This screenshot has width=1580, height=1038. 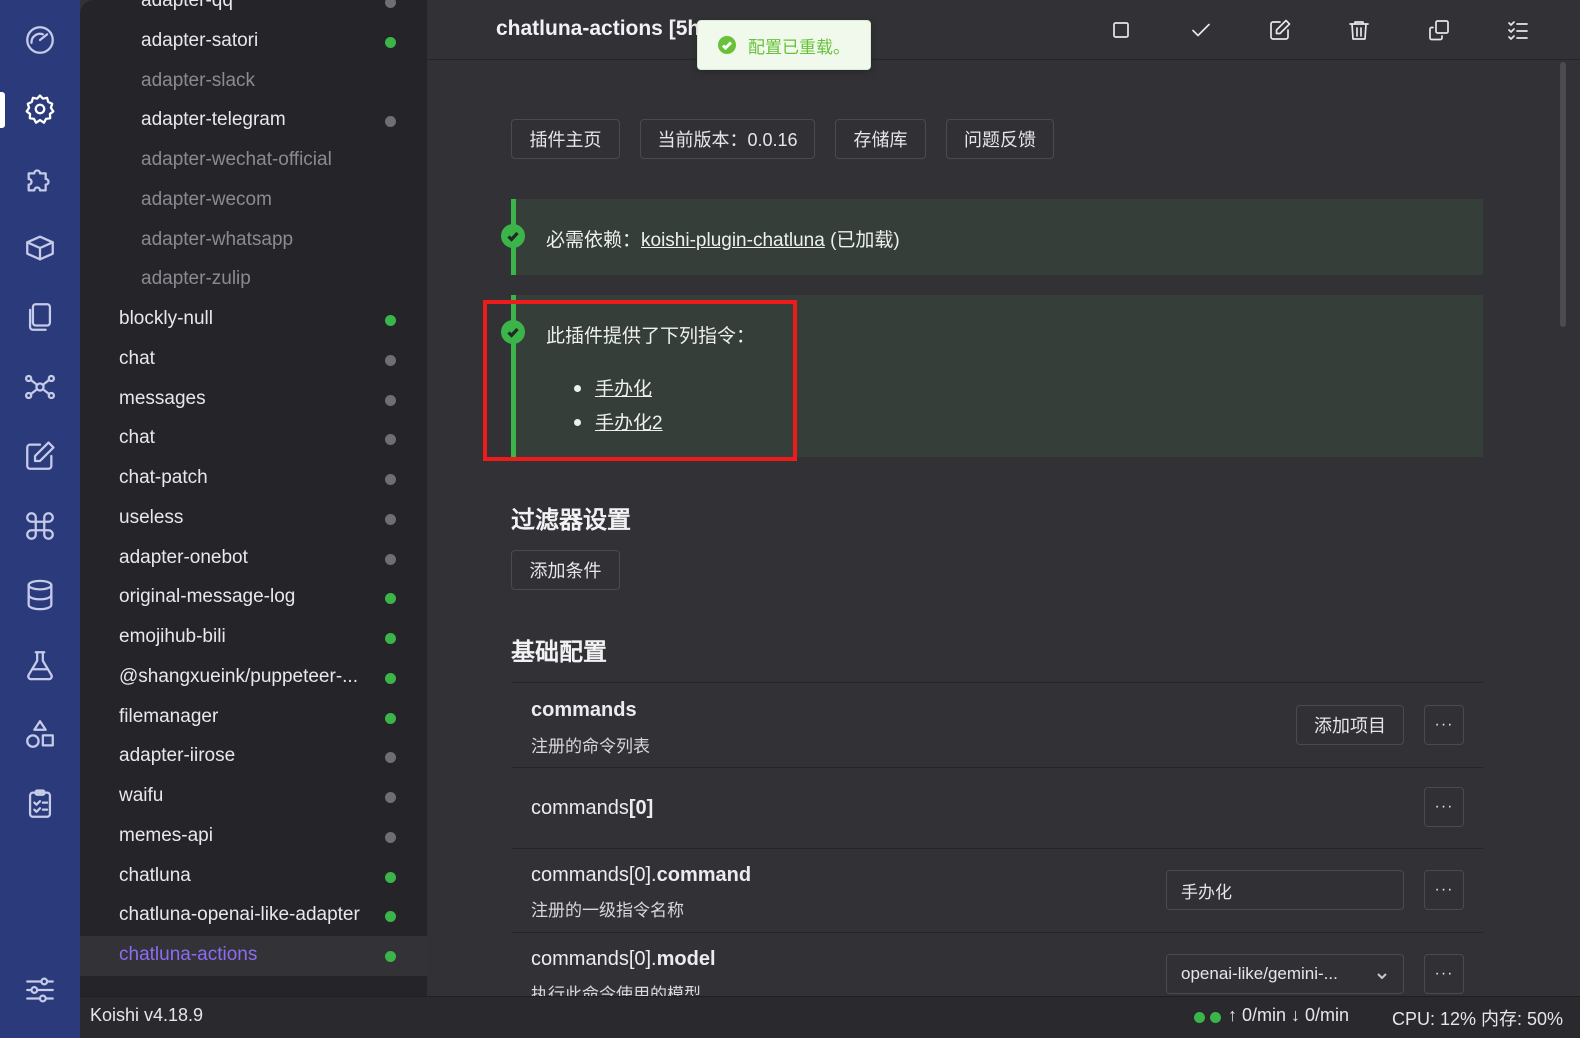 What do you see at coordinates (40, 990) in the screenshot?
I see `preferences-icon` at bounding box center [40, 990].